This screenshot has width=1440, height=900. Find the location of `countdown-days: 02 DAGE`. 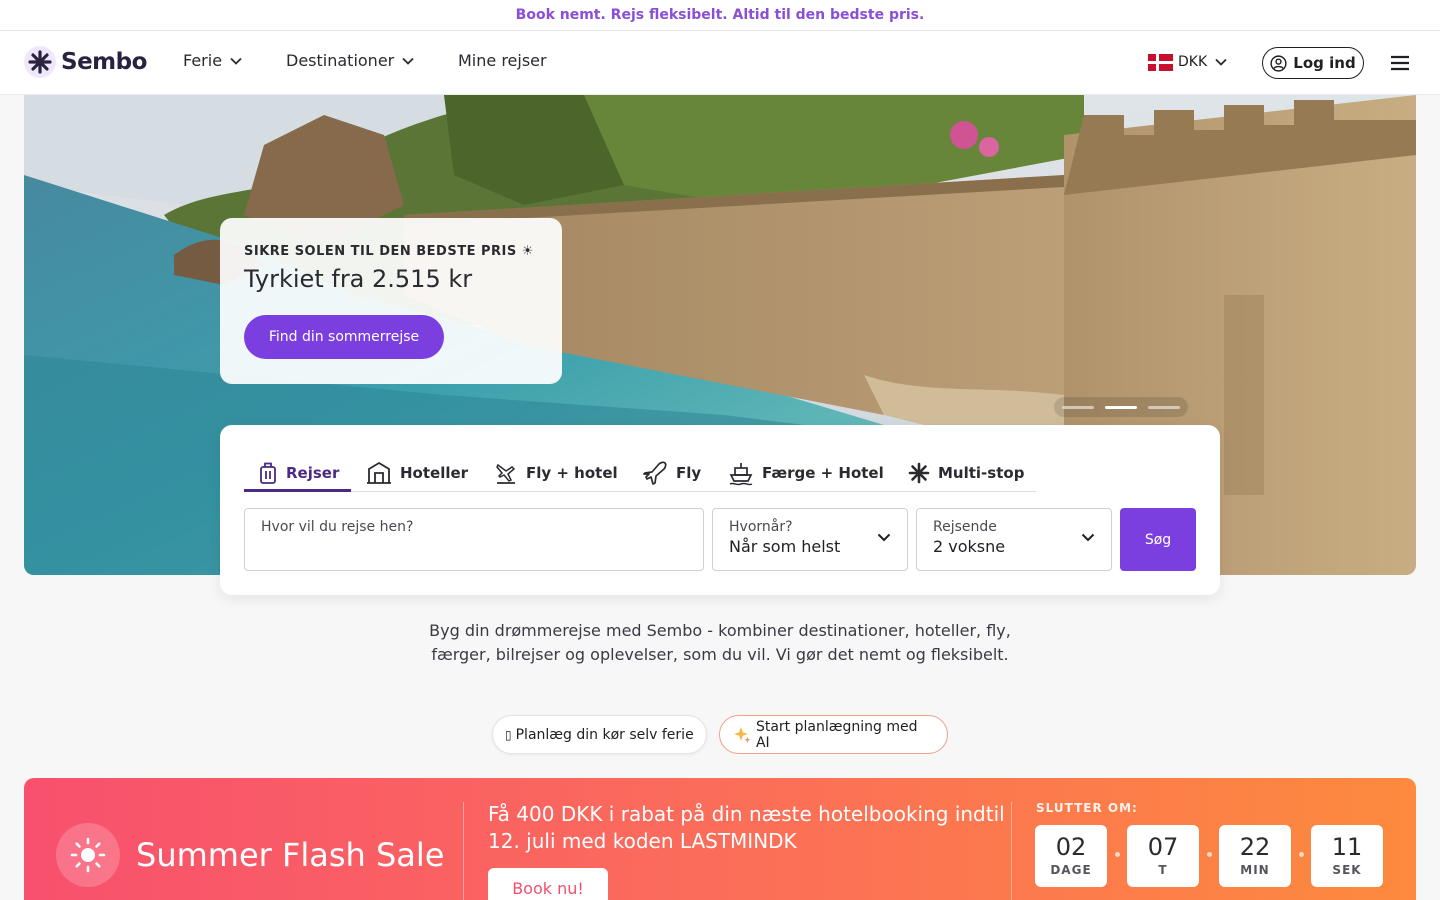

countdown-days: 02 DAGE is located at coordinates (1071, 856).